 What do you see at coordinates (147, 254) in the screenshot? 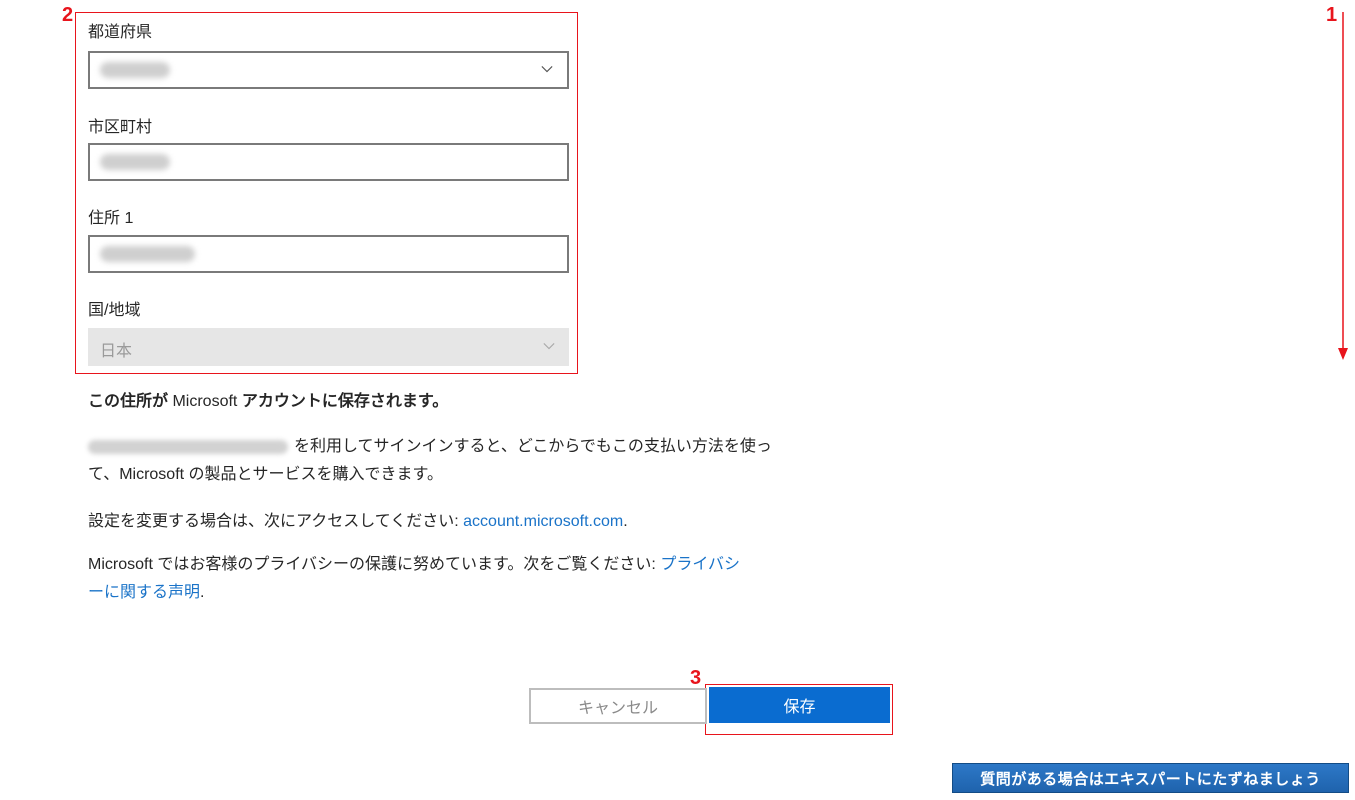
I see `address1-value-redacted` at bounding box center [147, 254].